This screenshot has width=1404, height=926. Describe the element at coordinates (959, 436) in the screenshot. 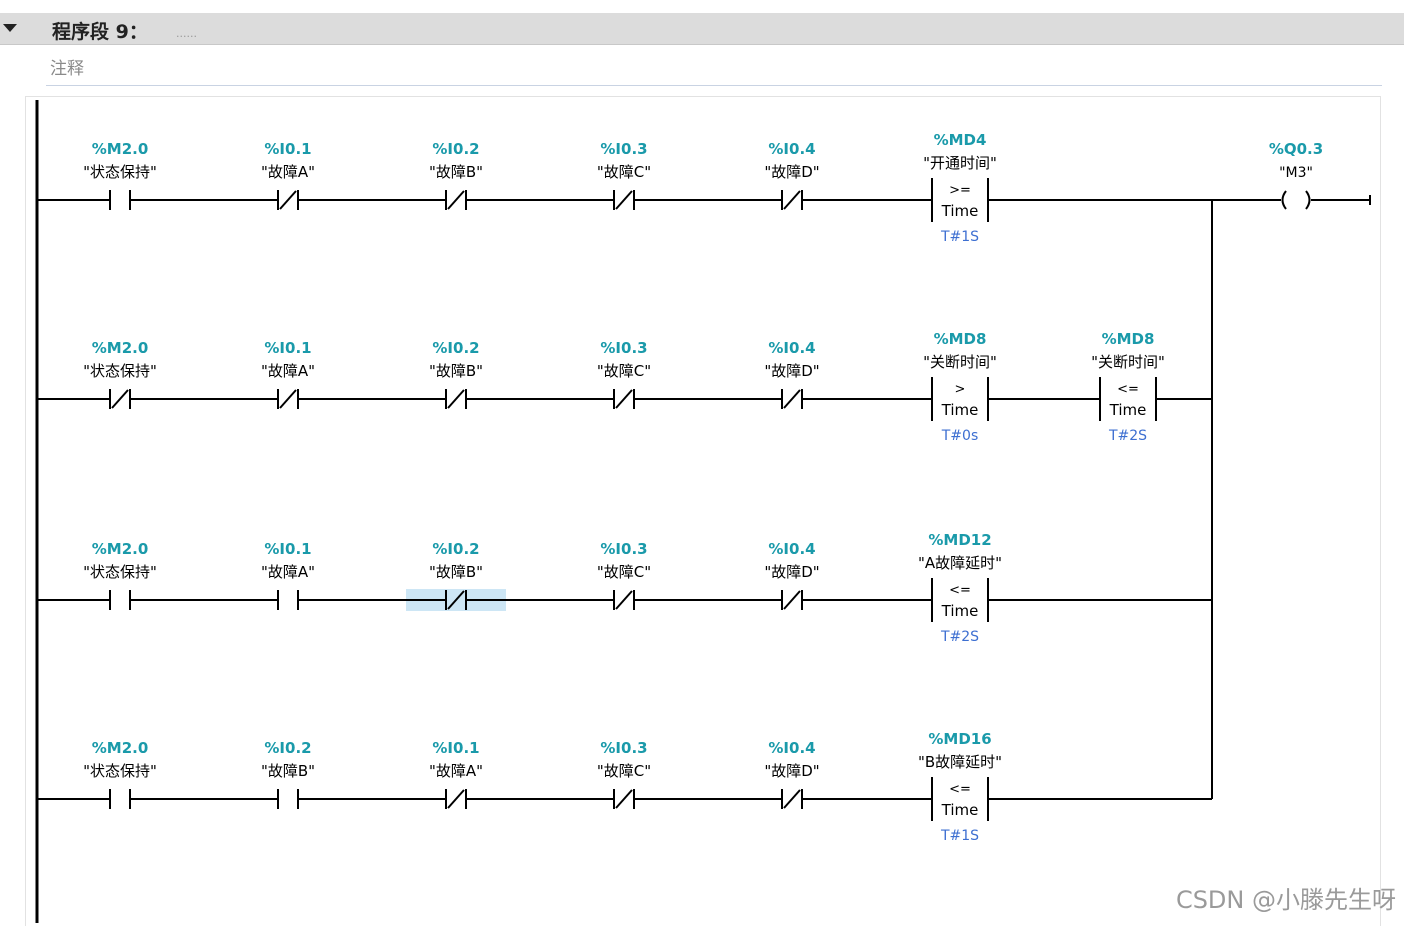

I see `compare-preset: T#0s` at that location.